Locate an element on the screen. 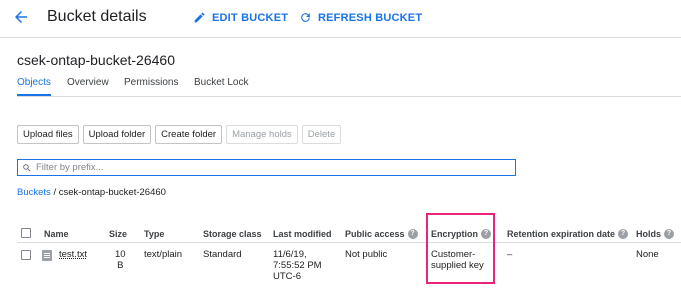  modified-date: 11/6/19, is located at coordinates (290, 254).